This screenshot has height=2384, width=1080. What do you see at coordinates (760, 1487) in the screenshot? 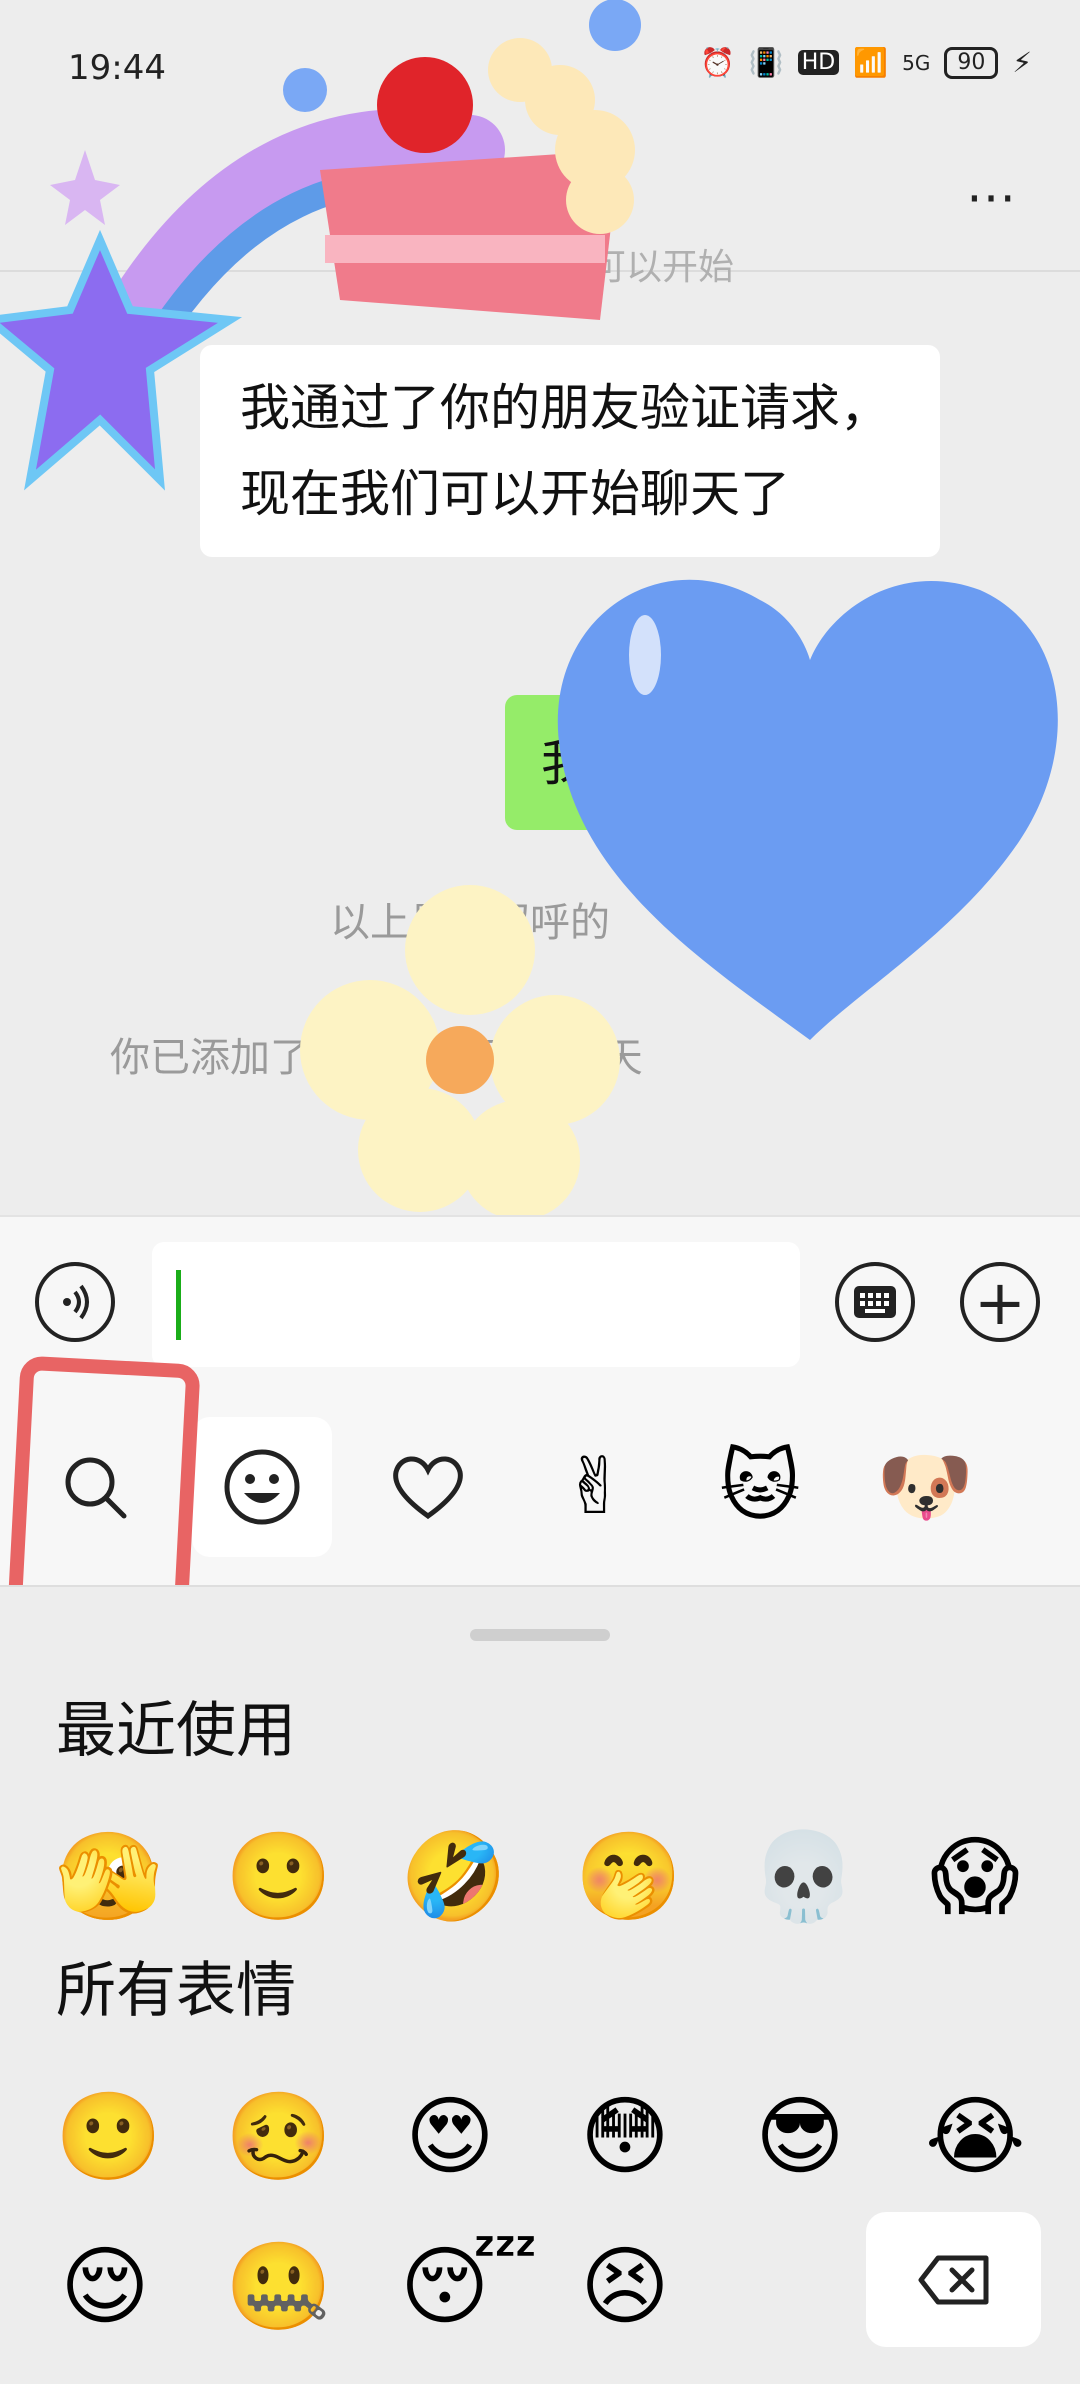
I see `tab-sticker-pack-1: 🐱` at bounding box center [760, 1487].